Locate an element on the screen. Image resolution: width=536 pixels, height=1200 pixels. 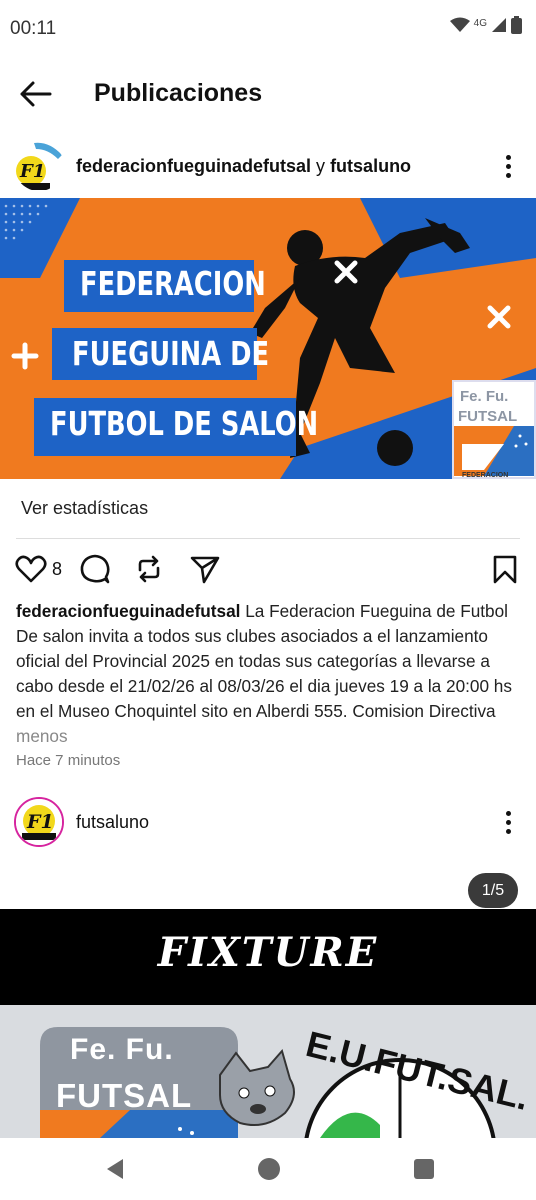
heart-icon is located at coordinates (31, 569).